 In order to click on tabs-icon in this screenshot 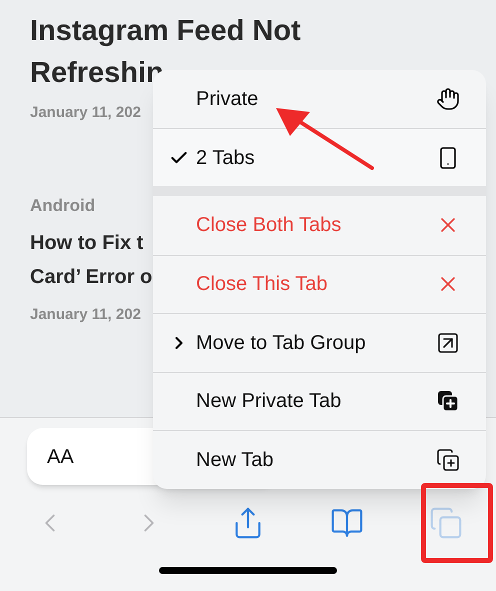, I will do `click(446, 523)`.